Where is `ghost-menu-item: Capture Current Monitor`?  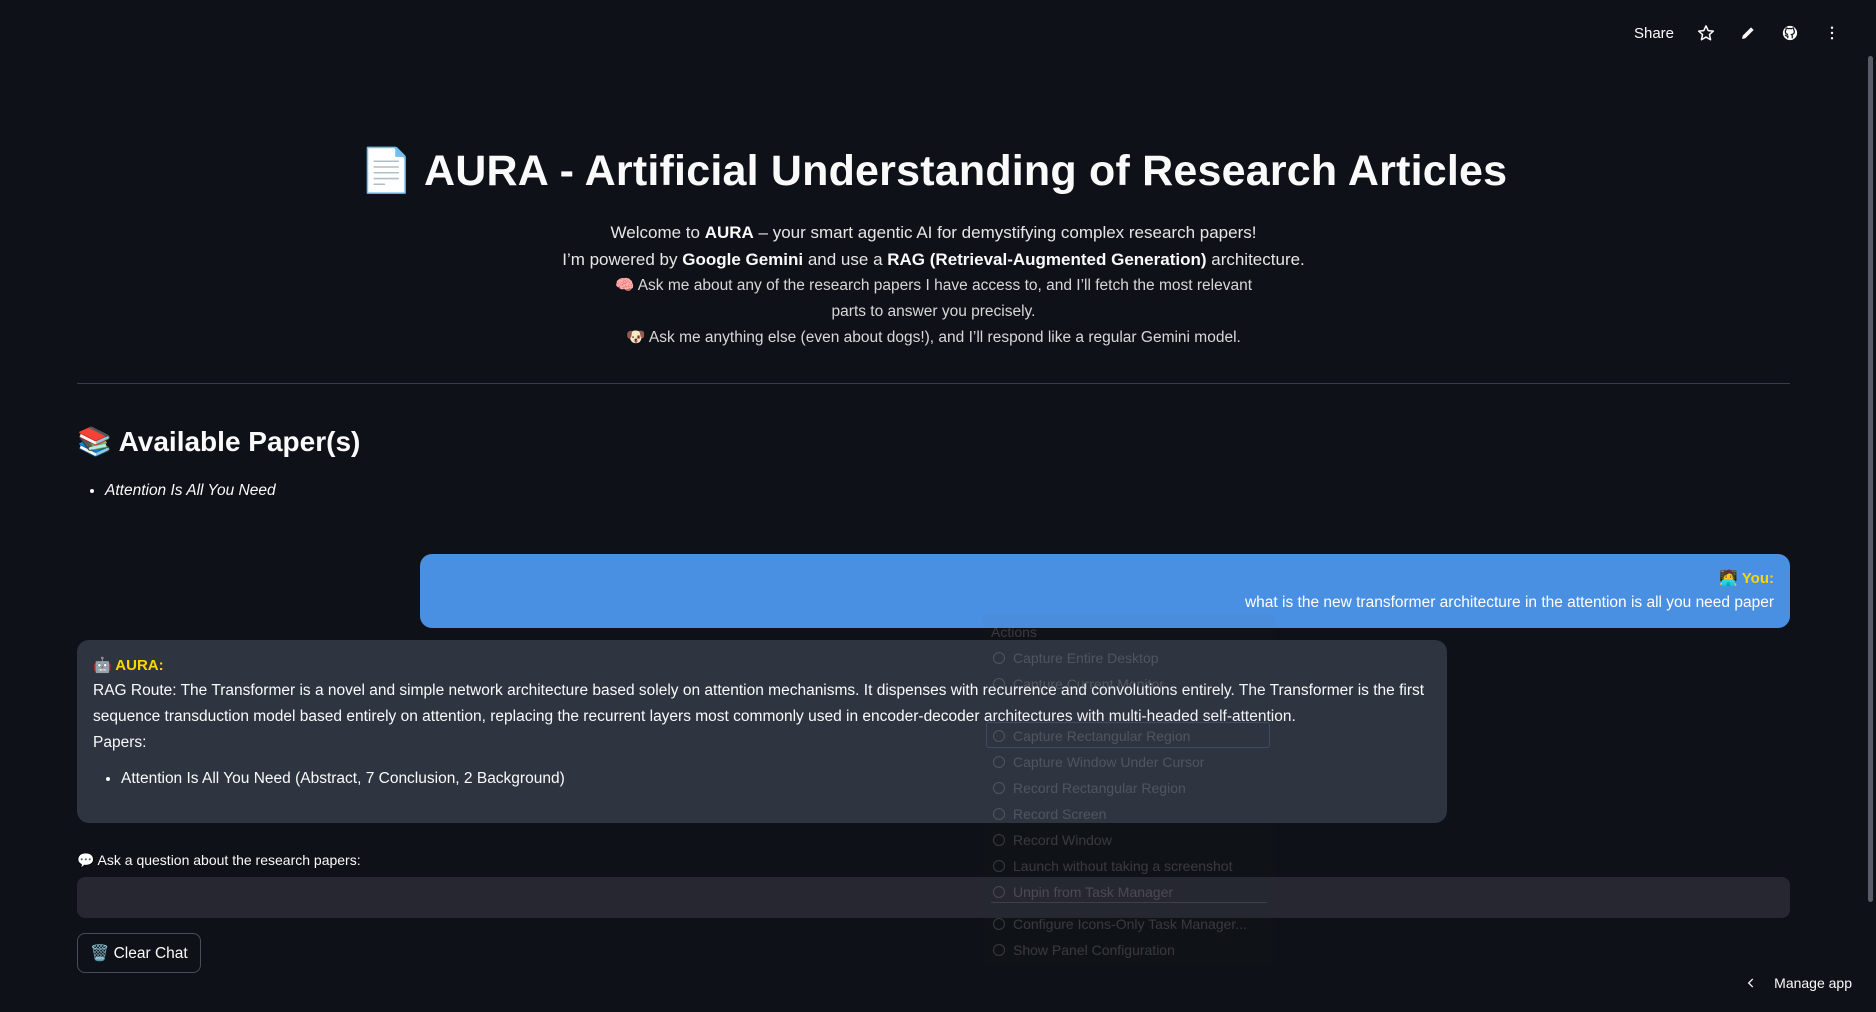
ghost-menu-item: Capture Current Monitor is located at coordinates (1078, 684).